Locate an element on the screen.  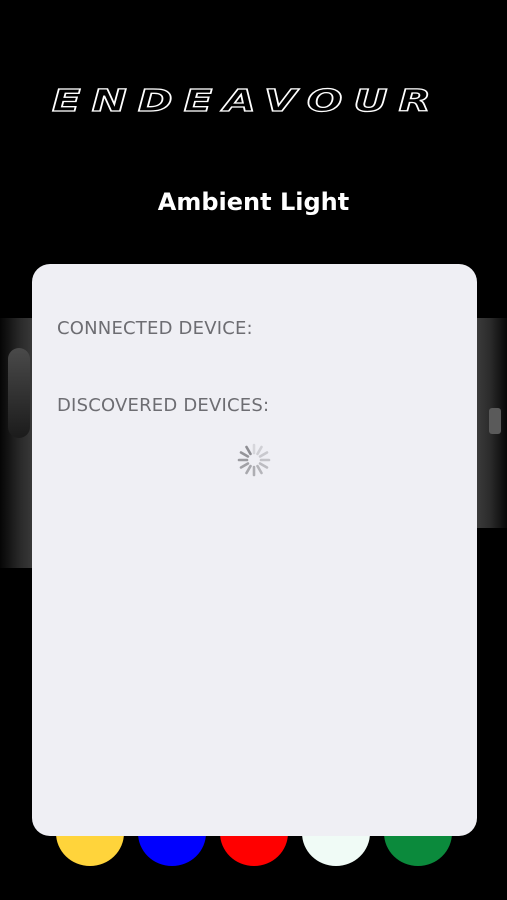
brand-logo: ENDEAVOUR is located at coordinates (247, 100).